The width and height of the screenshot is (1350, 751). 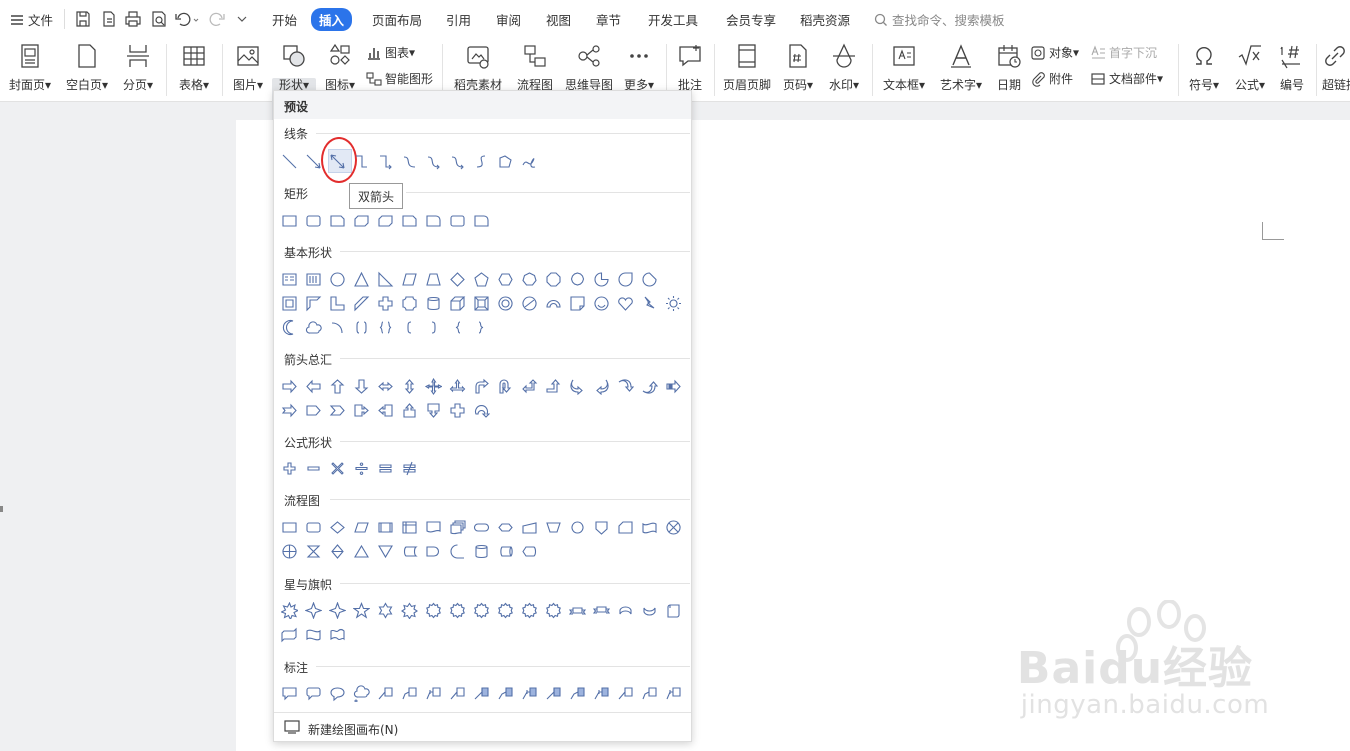 I want to click on shape-cloud-icon, so click(x=313, y=327).